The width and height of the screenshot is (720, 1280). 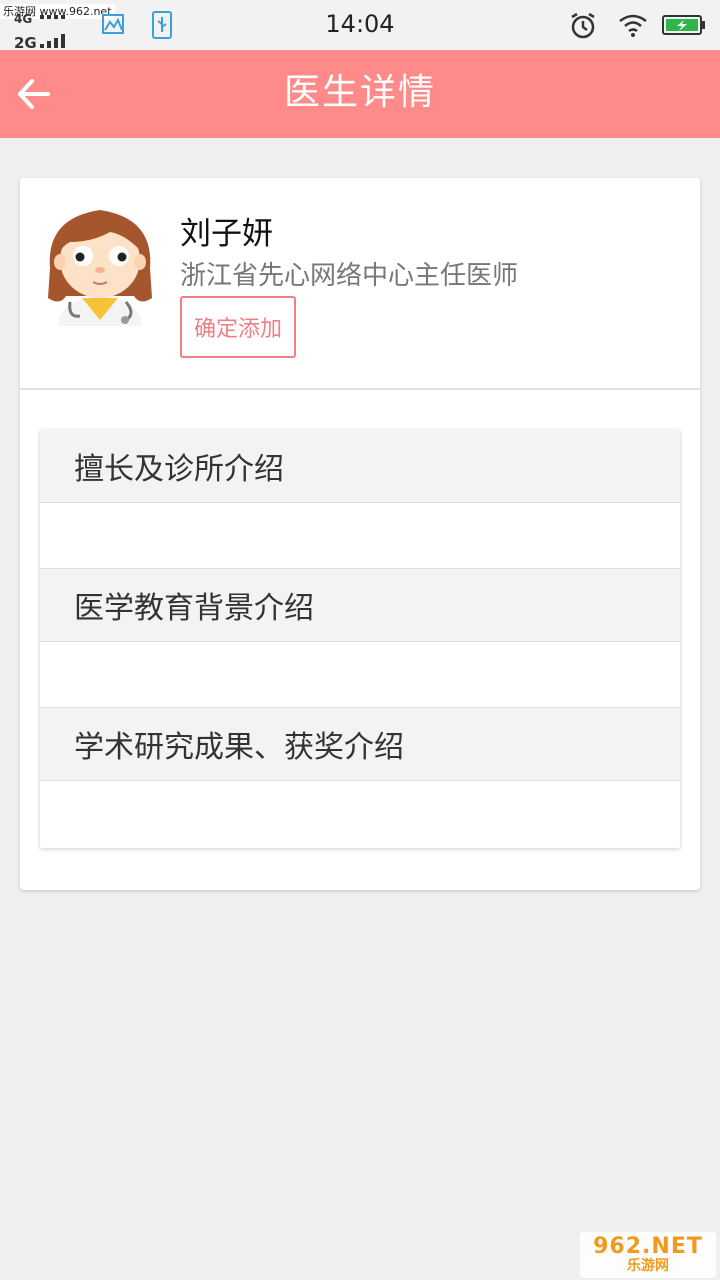 I want to click on watermark-sub-text: 乐游网, so click(x=648, y=1266).